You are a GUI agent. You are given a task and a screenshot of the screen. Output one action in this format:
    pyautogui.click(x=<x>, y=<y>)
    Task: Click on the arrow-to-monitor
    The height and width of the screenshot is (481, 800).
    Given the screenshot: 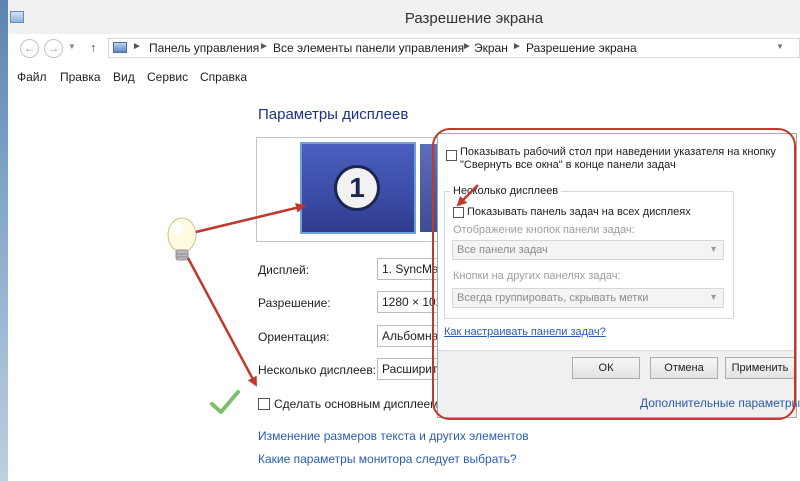 What is the action you would take?
    pyautogui.click(x=250, y=218)
    